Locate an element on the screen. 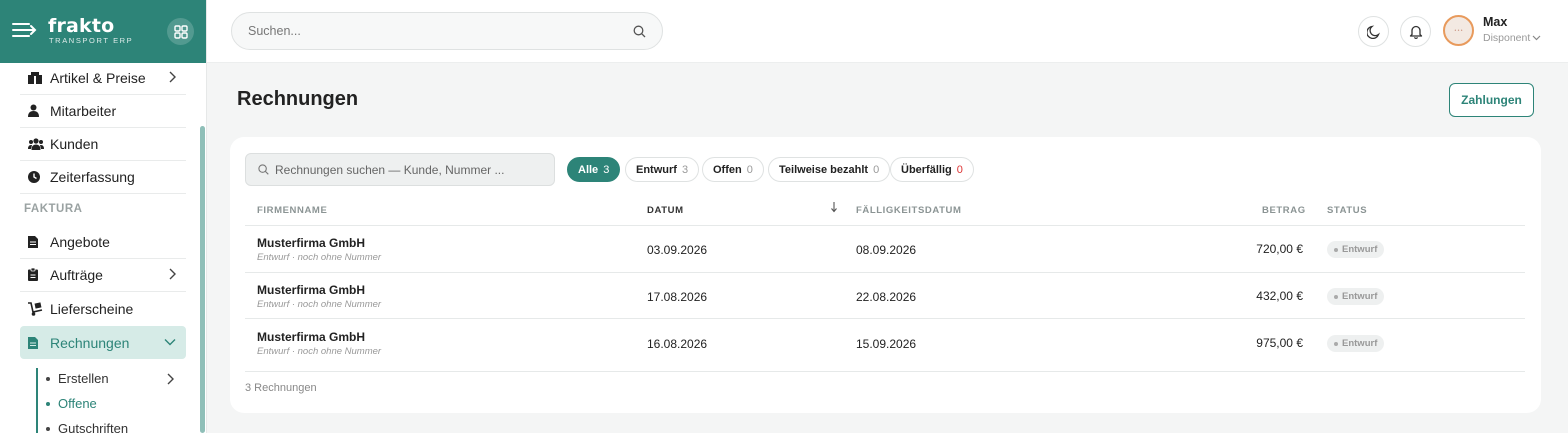 The width and height of the screenshot is (1568, 433). subitem-label: Offene is located at coordinates (77, 403).